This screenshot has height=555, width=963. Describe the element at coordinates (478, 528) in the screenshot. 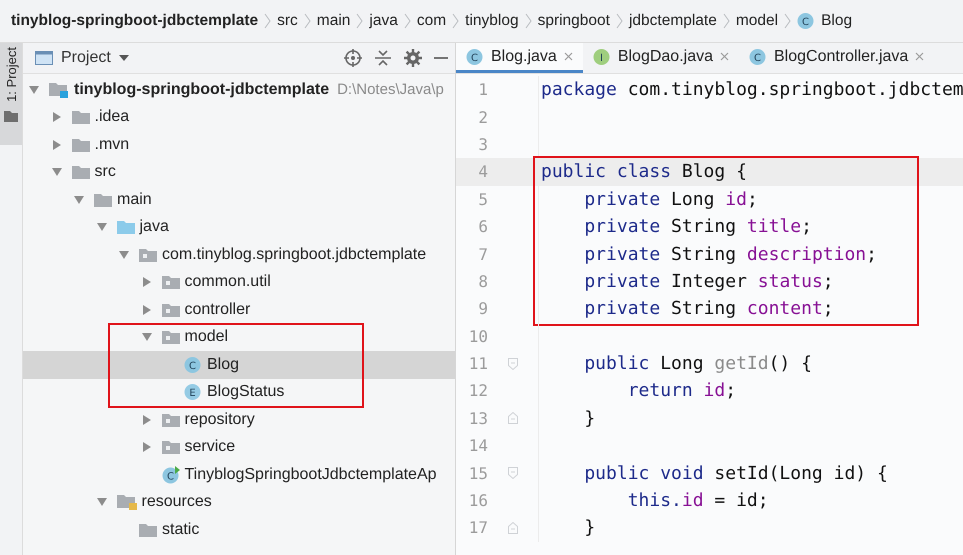

I see `line-number: 17` at that location.